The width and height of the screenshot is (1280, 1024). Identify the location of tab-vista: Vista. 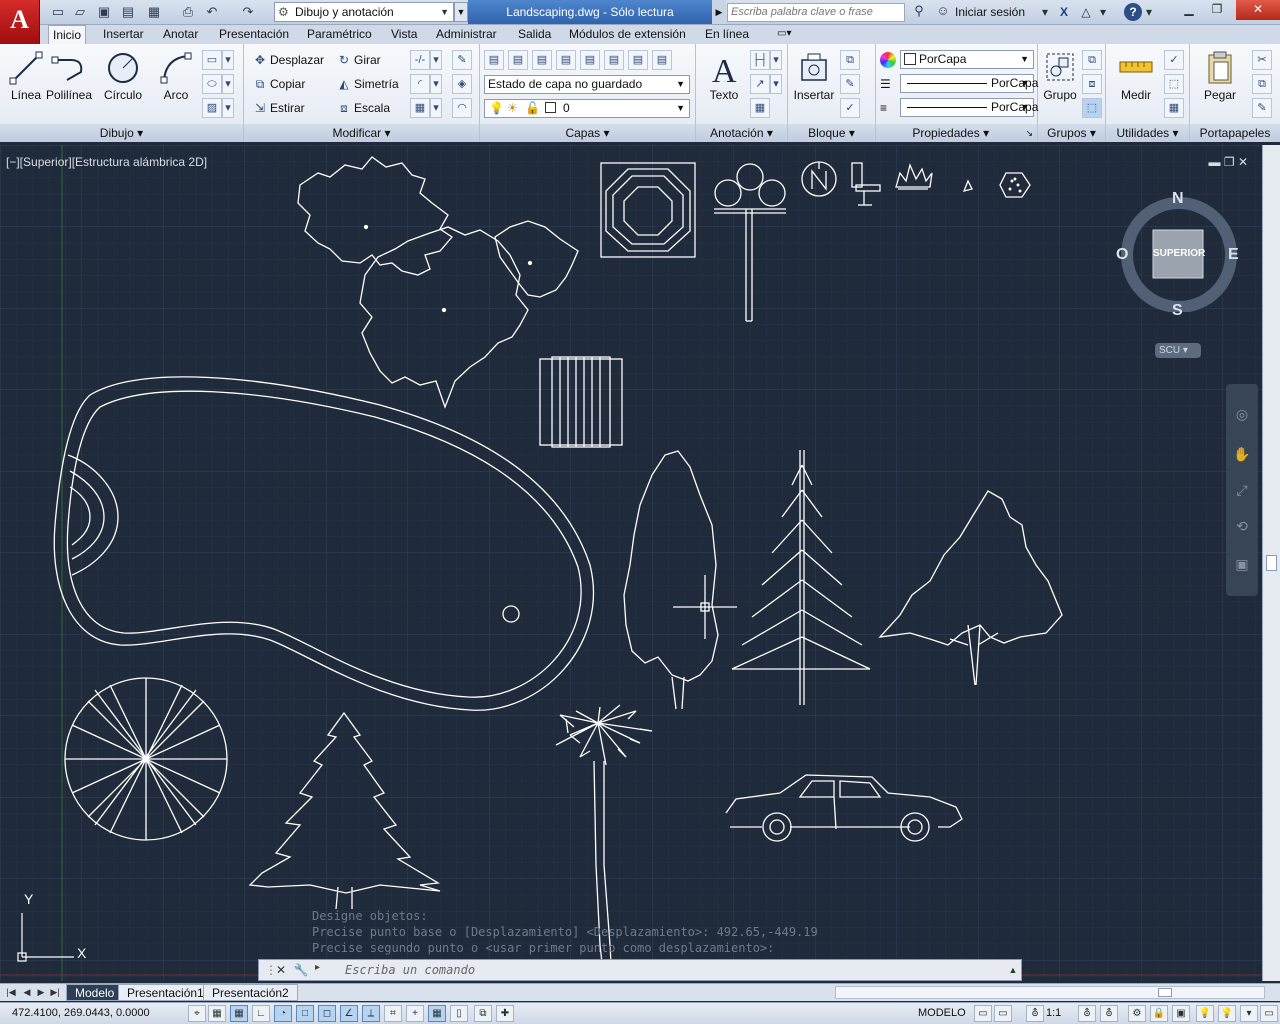
(404, 34).